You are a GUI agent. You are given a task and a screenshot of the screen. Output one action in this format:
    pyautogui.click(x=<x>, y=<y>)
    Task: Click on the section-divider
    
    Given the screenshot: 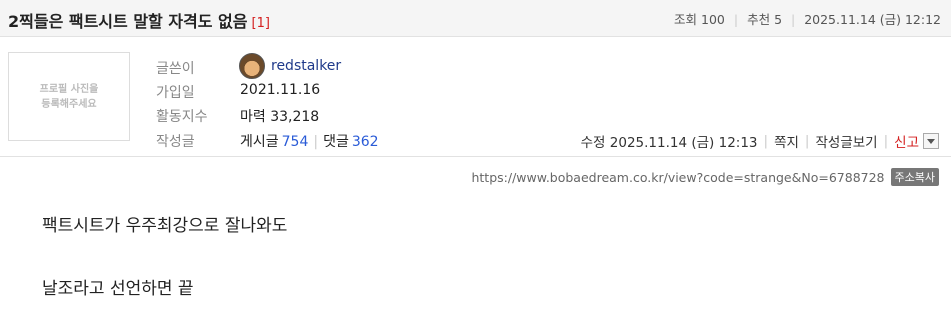 What is the action you would take?
    pyautogui.click(x=475, y=156)
    